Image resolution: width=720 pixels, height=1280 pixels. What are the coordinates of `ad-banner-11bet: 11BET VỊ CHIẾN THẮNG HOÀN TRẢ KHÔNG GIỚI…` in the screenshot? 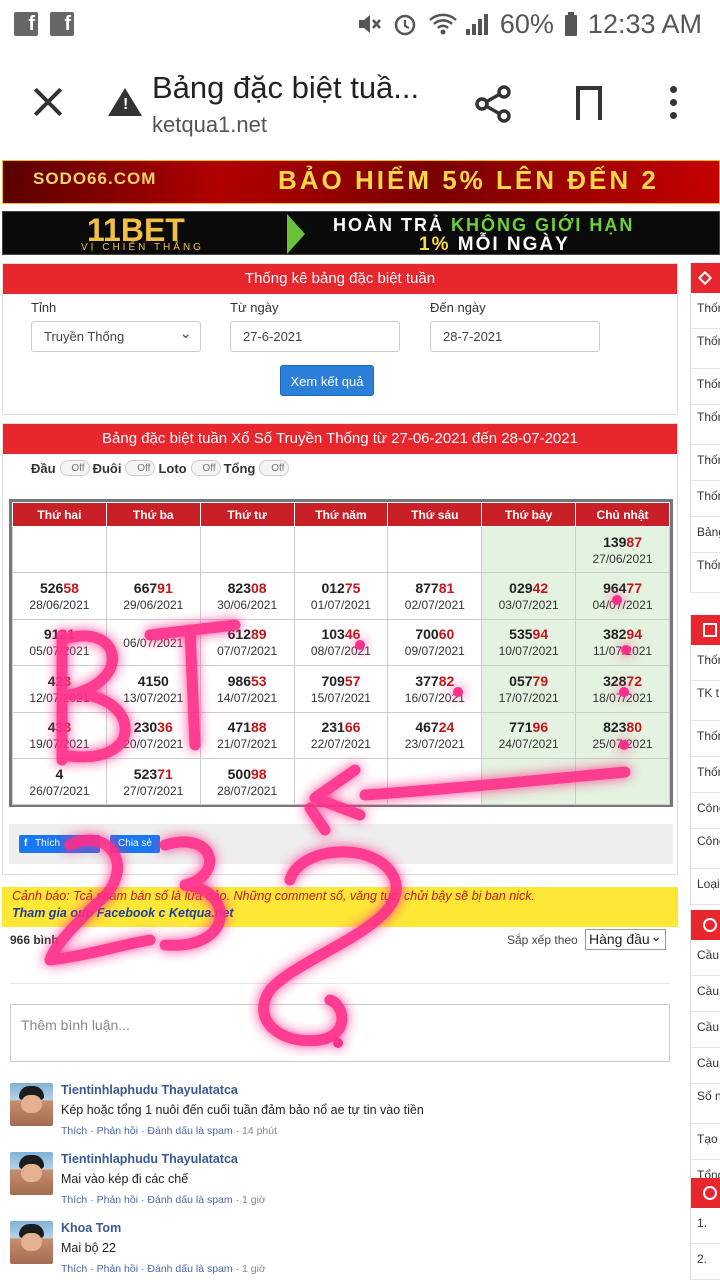 It's located at (361, 233).